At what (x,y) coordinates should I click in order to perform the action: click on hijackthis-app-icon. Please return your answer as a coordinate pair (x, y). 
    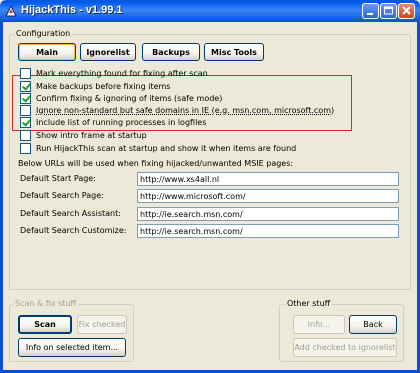
    Looking at the image, I should click on (11, 10).